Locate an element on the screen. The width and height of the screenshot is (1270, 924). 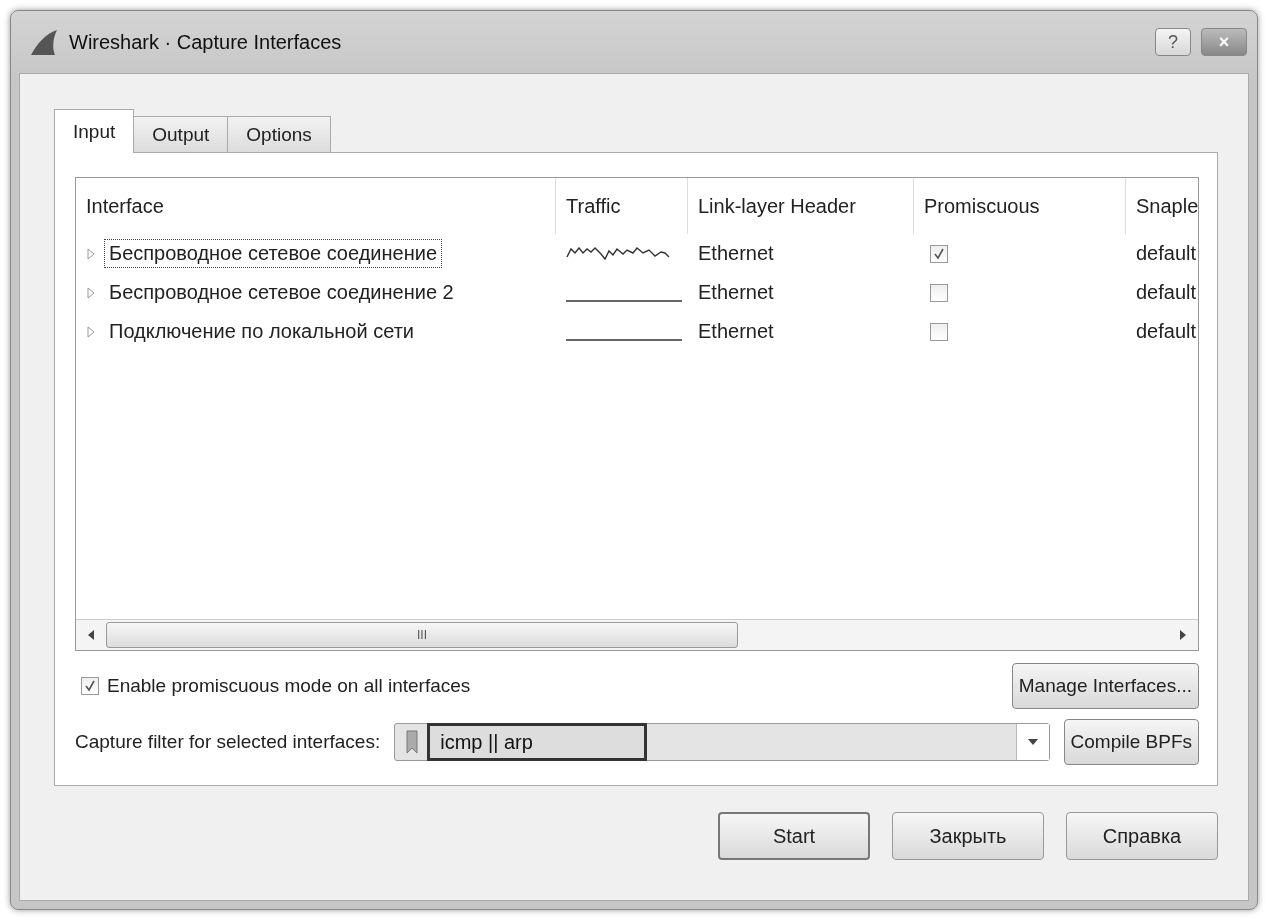
tab: Input is located at coordinates (94, 131).